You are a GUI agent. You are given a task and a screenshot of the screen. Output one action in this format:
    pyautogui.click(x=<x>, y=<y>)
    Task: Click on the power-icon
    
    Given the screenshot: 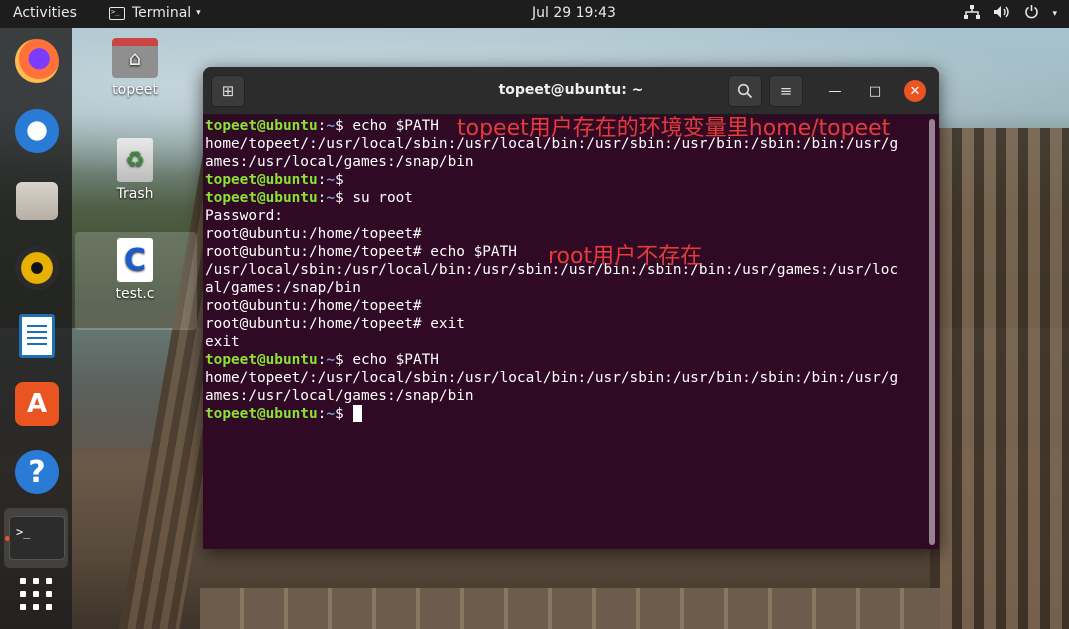 What is the action you would take?
    pyautogui.click(x=1031, y=13)
    